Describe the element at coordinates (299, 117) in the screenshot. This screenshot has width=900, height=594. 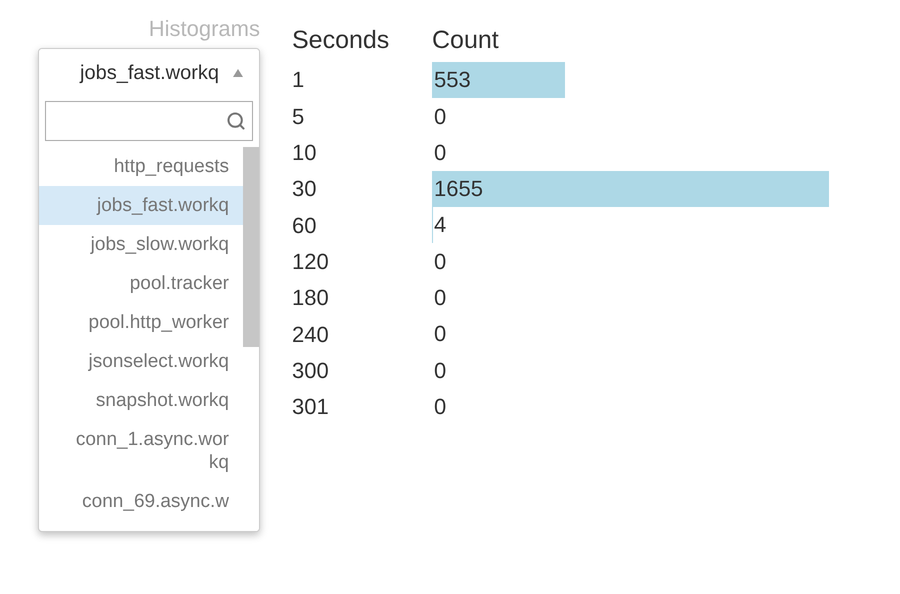
I see `table-cell-text: 5` at that location.